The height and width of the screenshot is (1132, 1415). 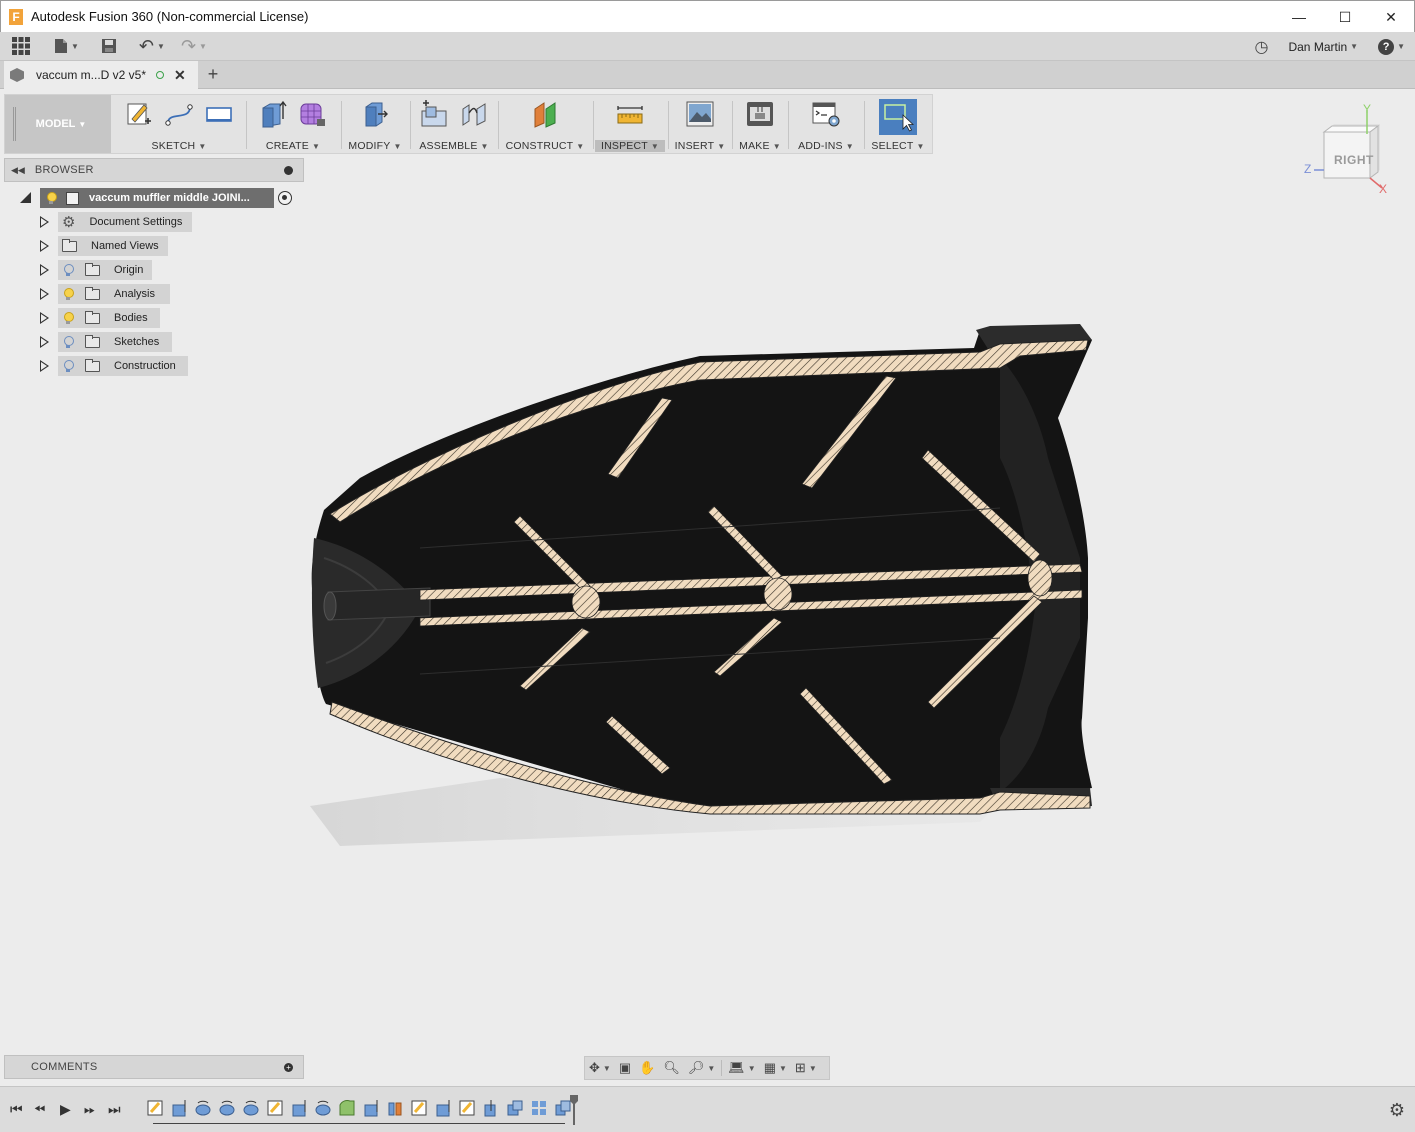 What do you see at coordinates (347, 1108) in the screenshot?
I see `timeline-feature-fillet-icon` at bounding box center [347, 1108].